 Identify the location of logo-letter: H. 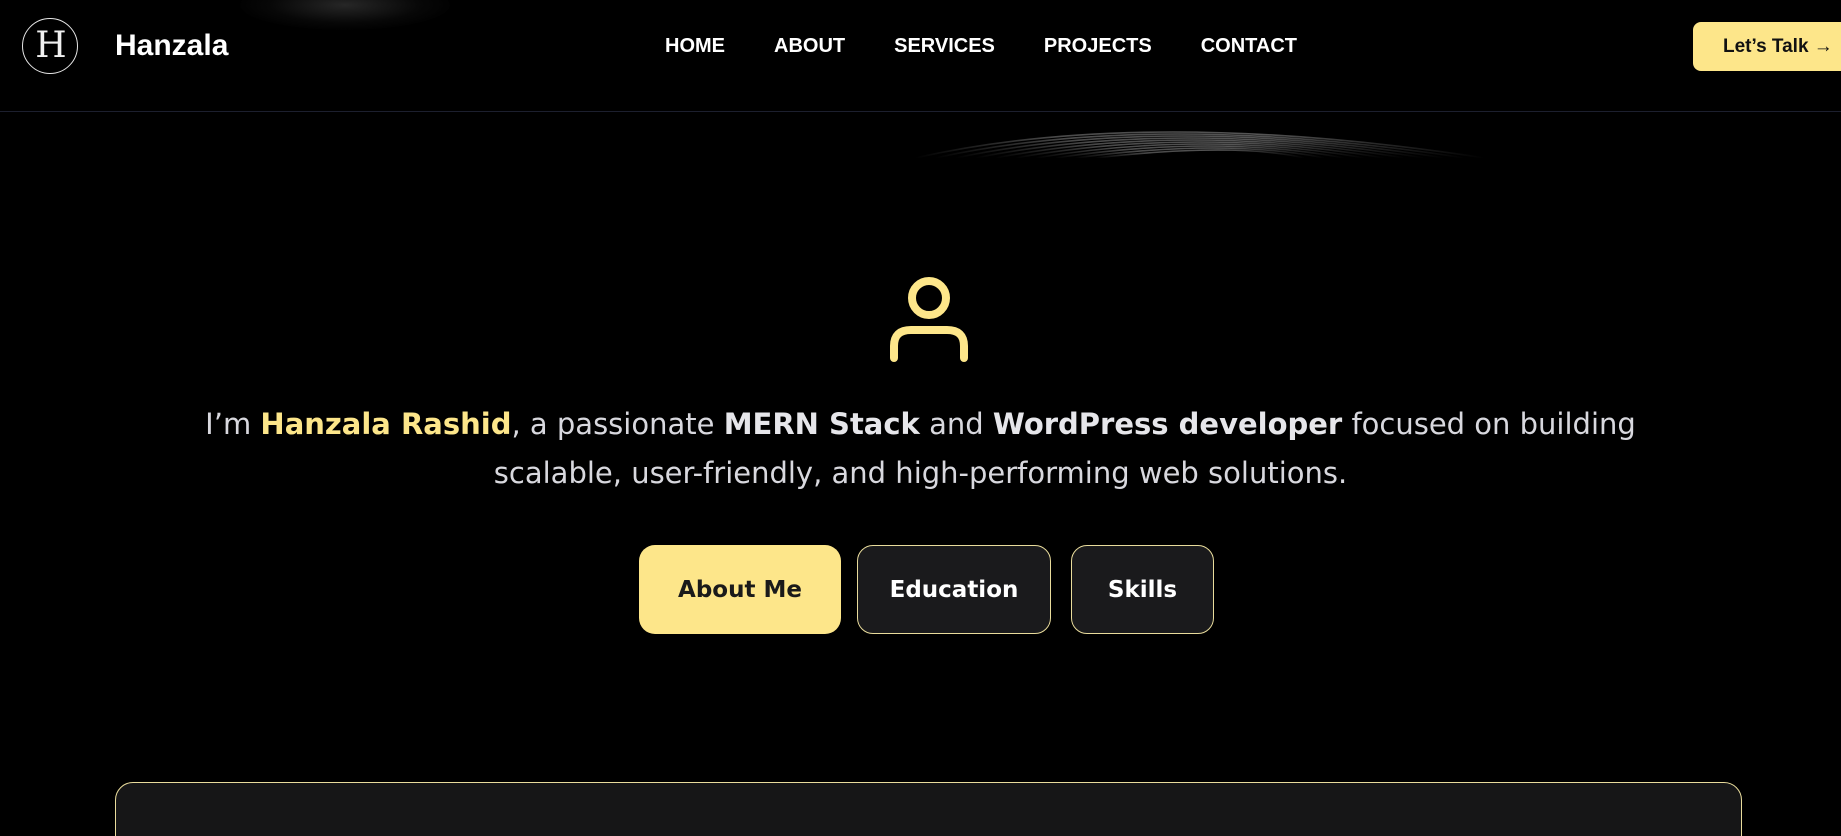
(50, 45).